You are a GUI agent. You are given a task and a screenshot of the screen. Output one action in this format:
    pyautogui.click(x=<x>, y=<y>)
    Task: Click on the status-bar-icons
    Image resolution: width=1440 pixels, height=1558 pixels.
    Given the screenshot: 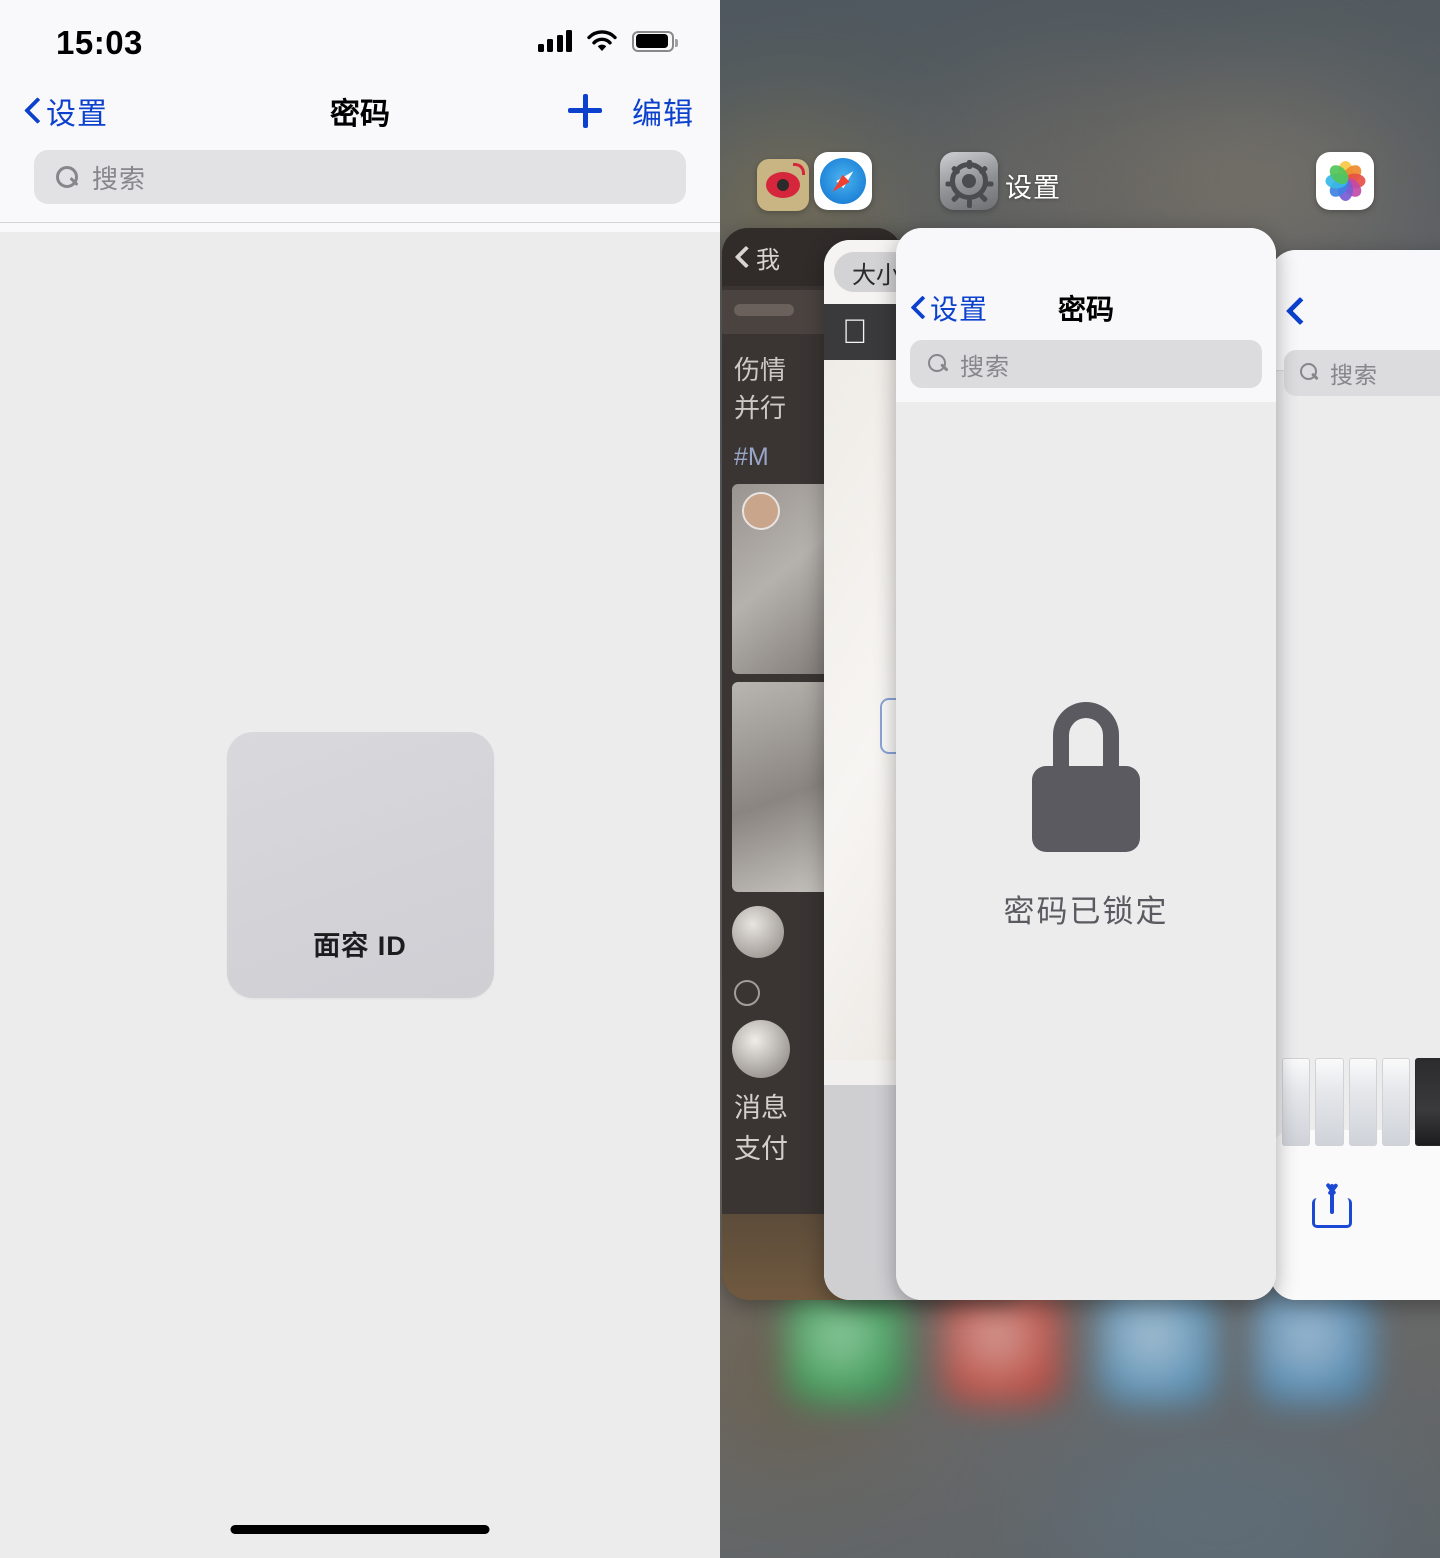 What is the action you would take?
    pyautogui.click(x=607, y=39)
    